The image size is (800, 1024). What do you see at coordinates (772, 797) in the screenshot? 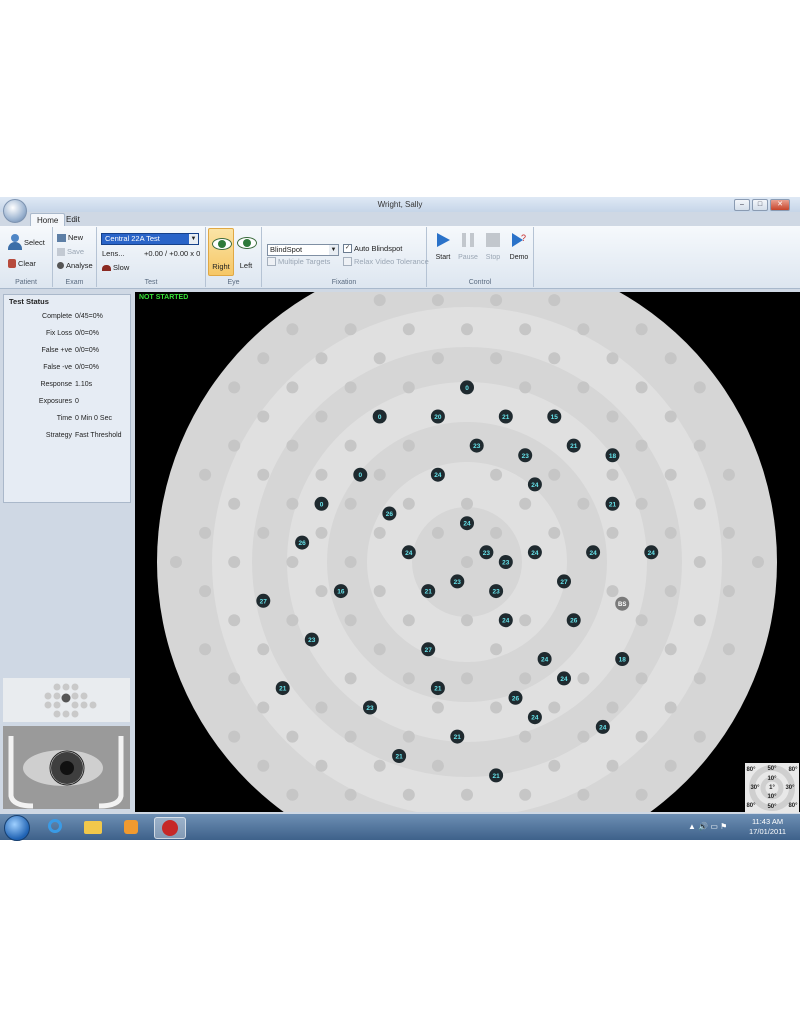
I see `scale-label: 10°` at bounding box center [772, 797].